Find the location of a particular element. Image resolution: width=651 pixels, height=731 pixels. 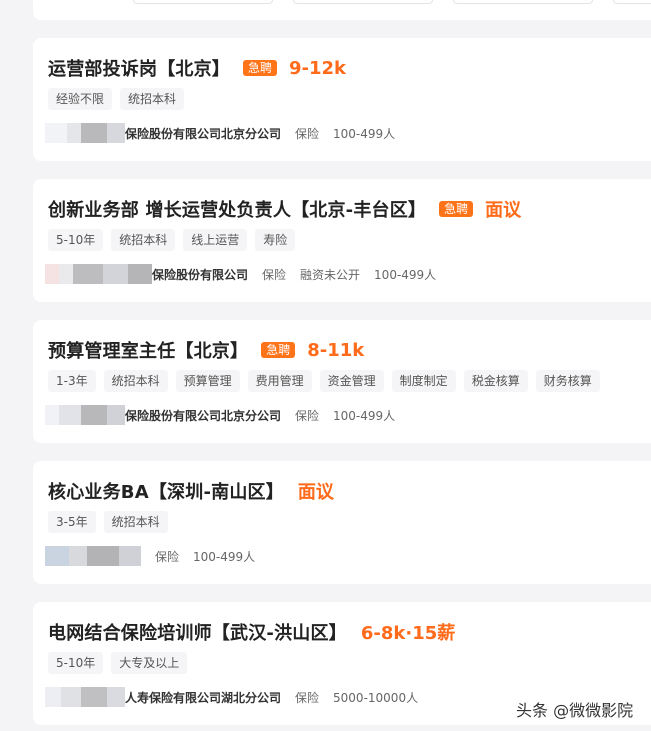

company-name: 人寿保险有限公司湖北分公司 is located at coordinates (203, 697).